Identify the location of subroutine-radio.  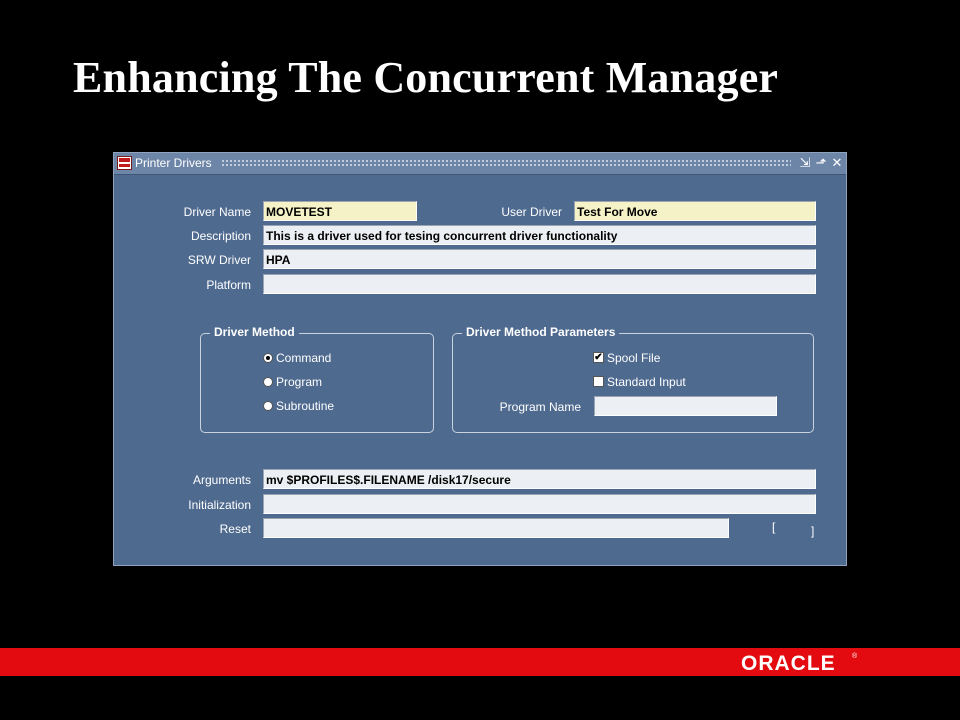
(268, 406).